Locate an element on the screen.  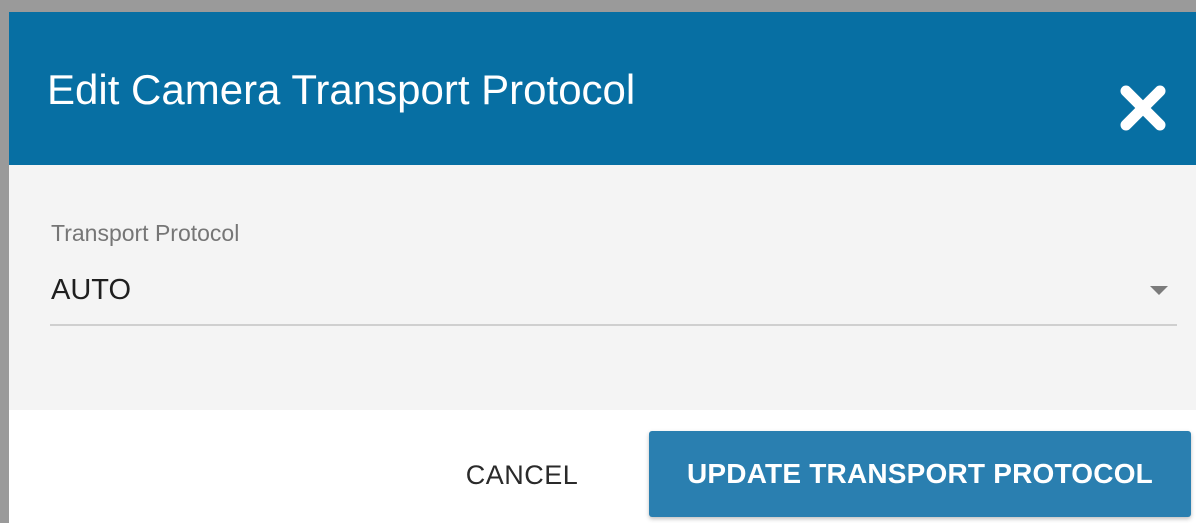
update-transport-protocol-button: UPDATE TRANSPORT PROTOCOL is located at coordinates (920, 474).